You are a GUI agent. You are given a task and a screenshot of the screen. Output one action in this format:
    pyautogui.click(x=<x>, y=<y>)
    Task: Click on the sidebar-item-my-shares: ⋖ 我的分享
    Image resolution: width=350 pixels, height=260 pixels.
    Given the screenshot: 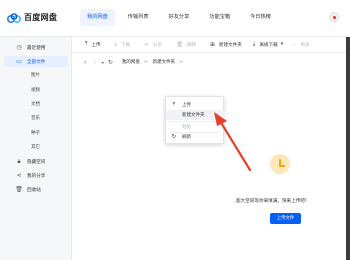 What is the action you would take?
    pyautogui.click(x=36, y=175)
    